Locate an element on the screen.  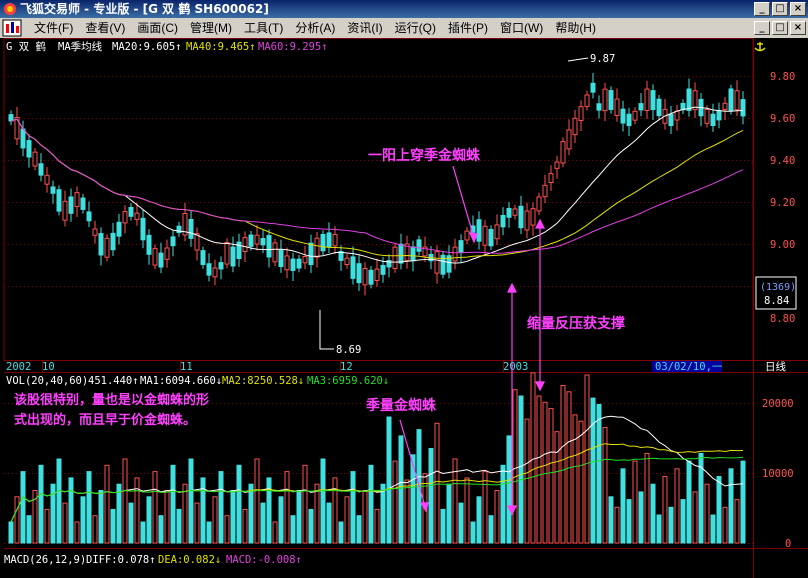
menu-info: 资讯(I) is located at coordinates (364, 28).